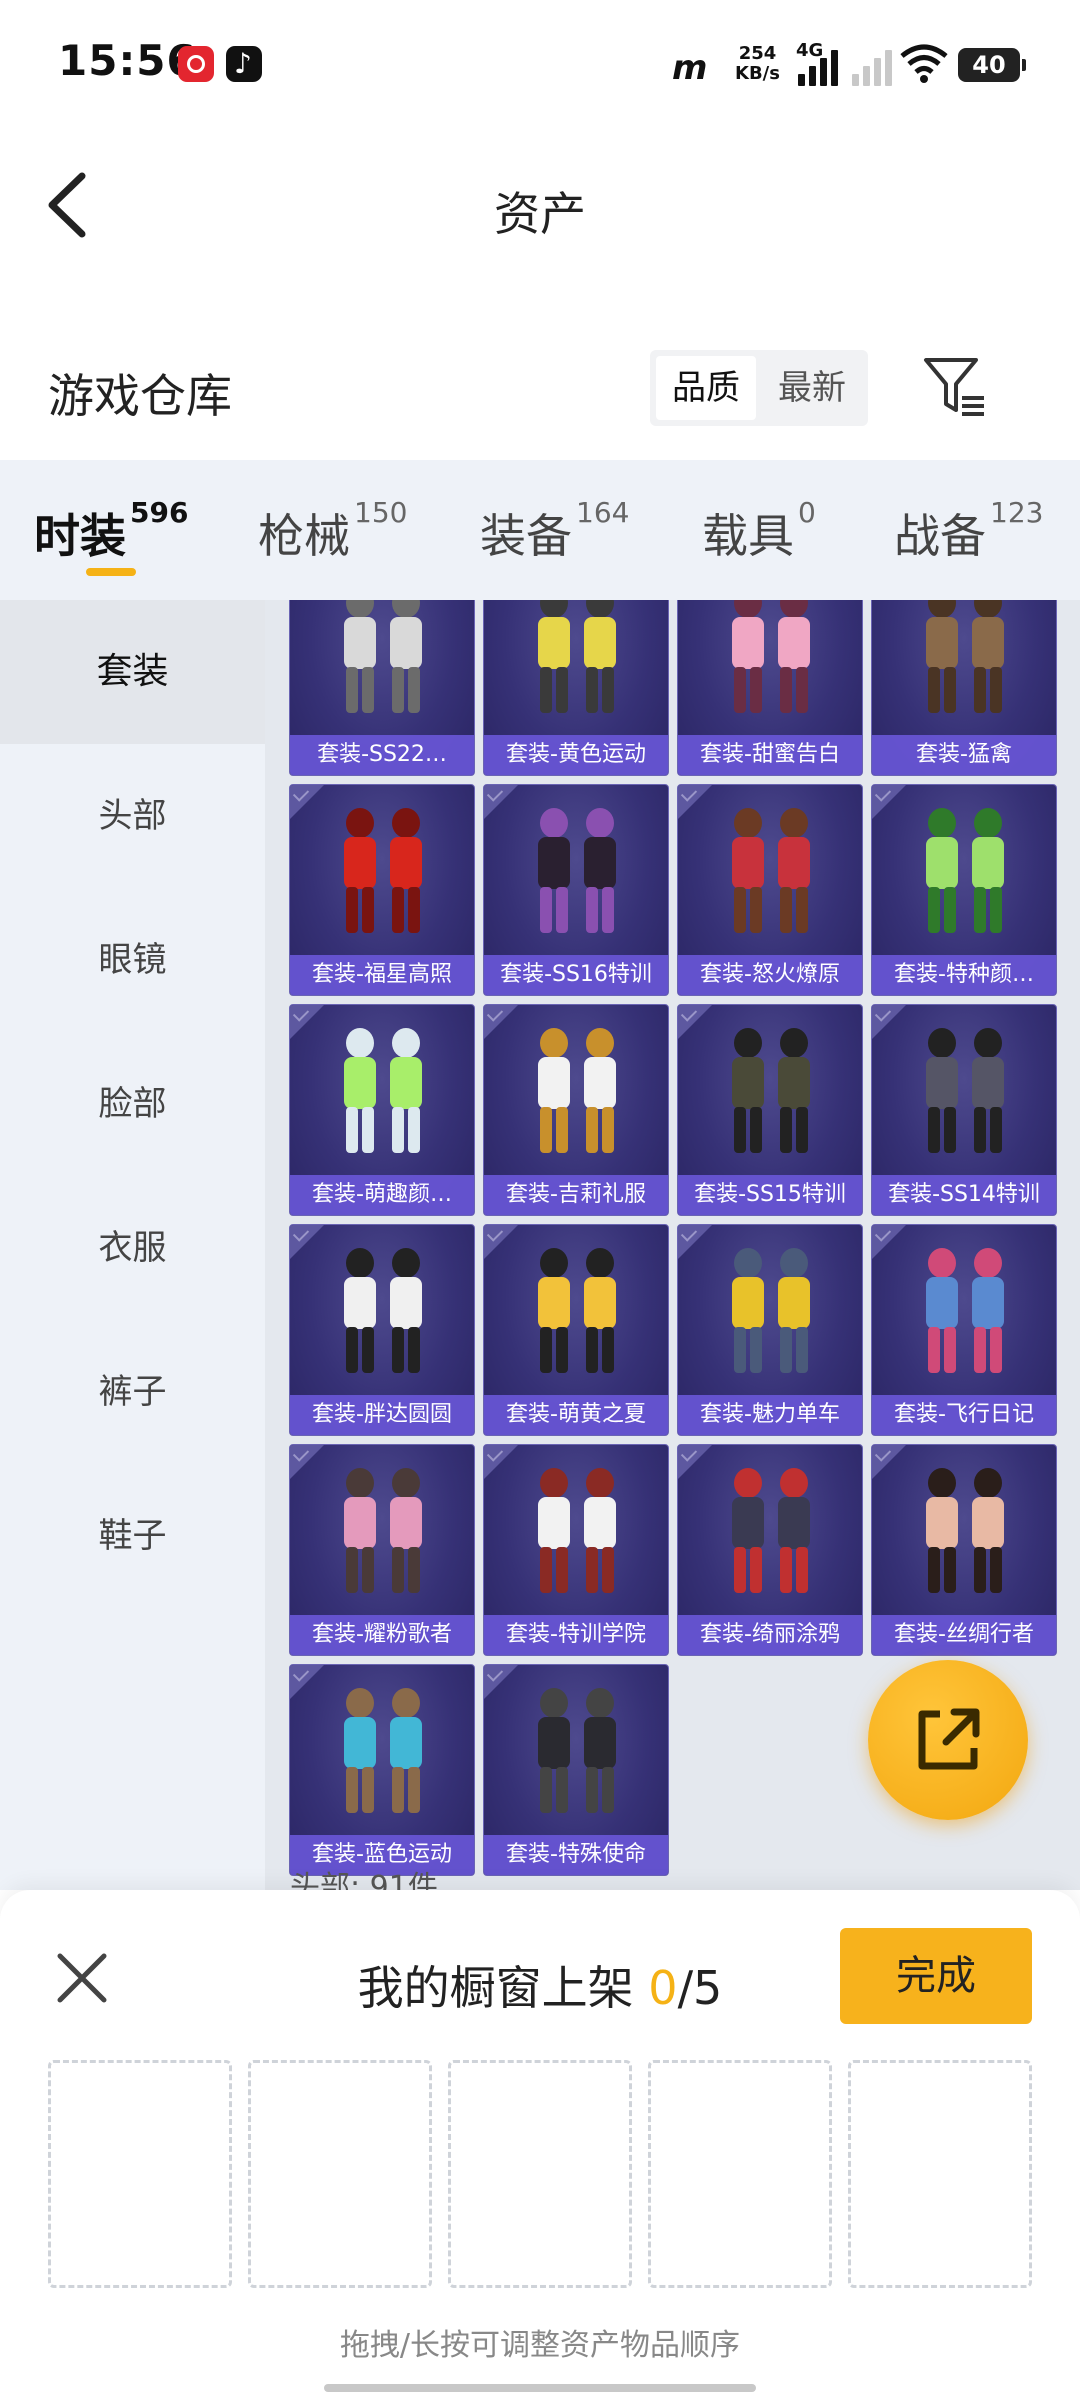 This screenshot has height=2400, width=1080. I want to click on item-card: 套装-怒火燎原, so click(770, 890).